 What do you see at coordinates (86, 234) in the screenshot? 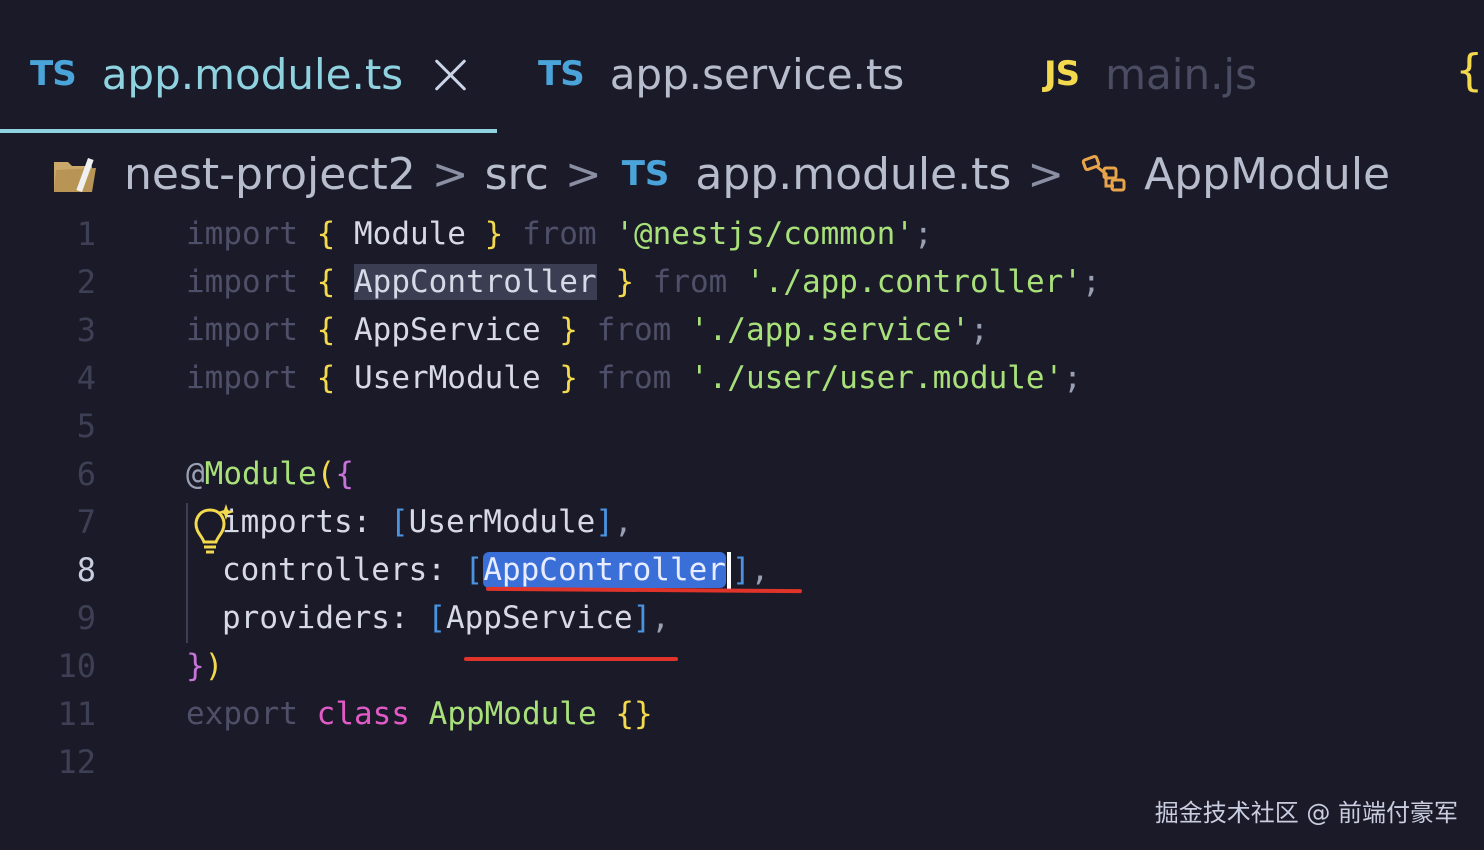
I see `line-number: 1` at bounding box center [86, 234].